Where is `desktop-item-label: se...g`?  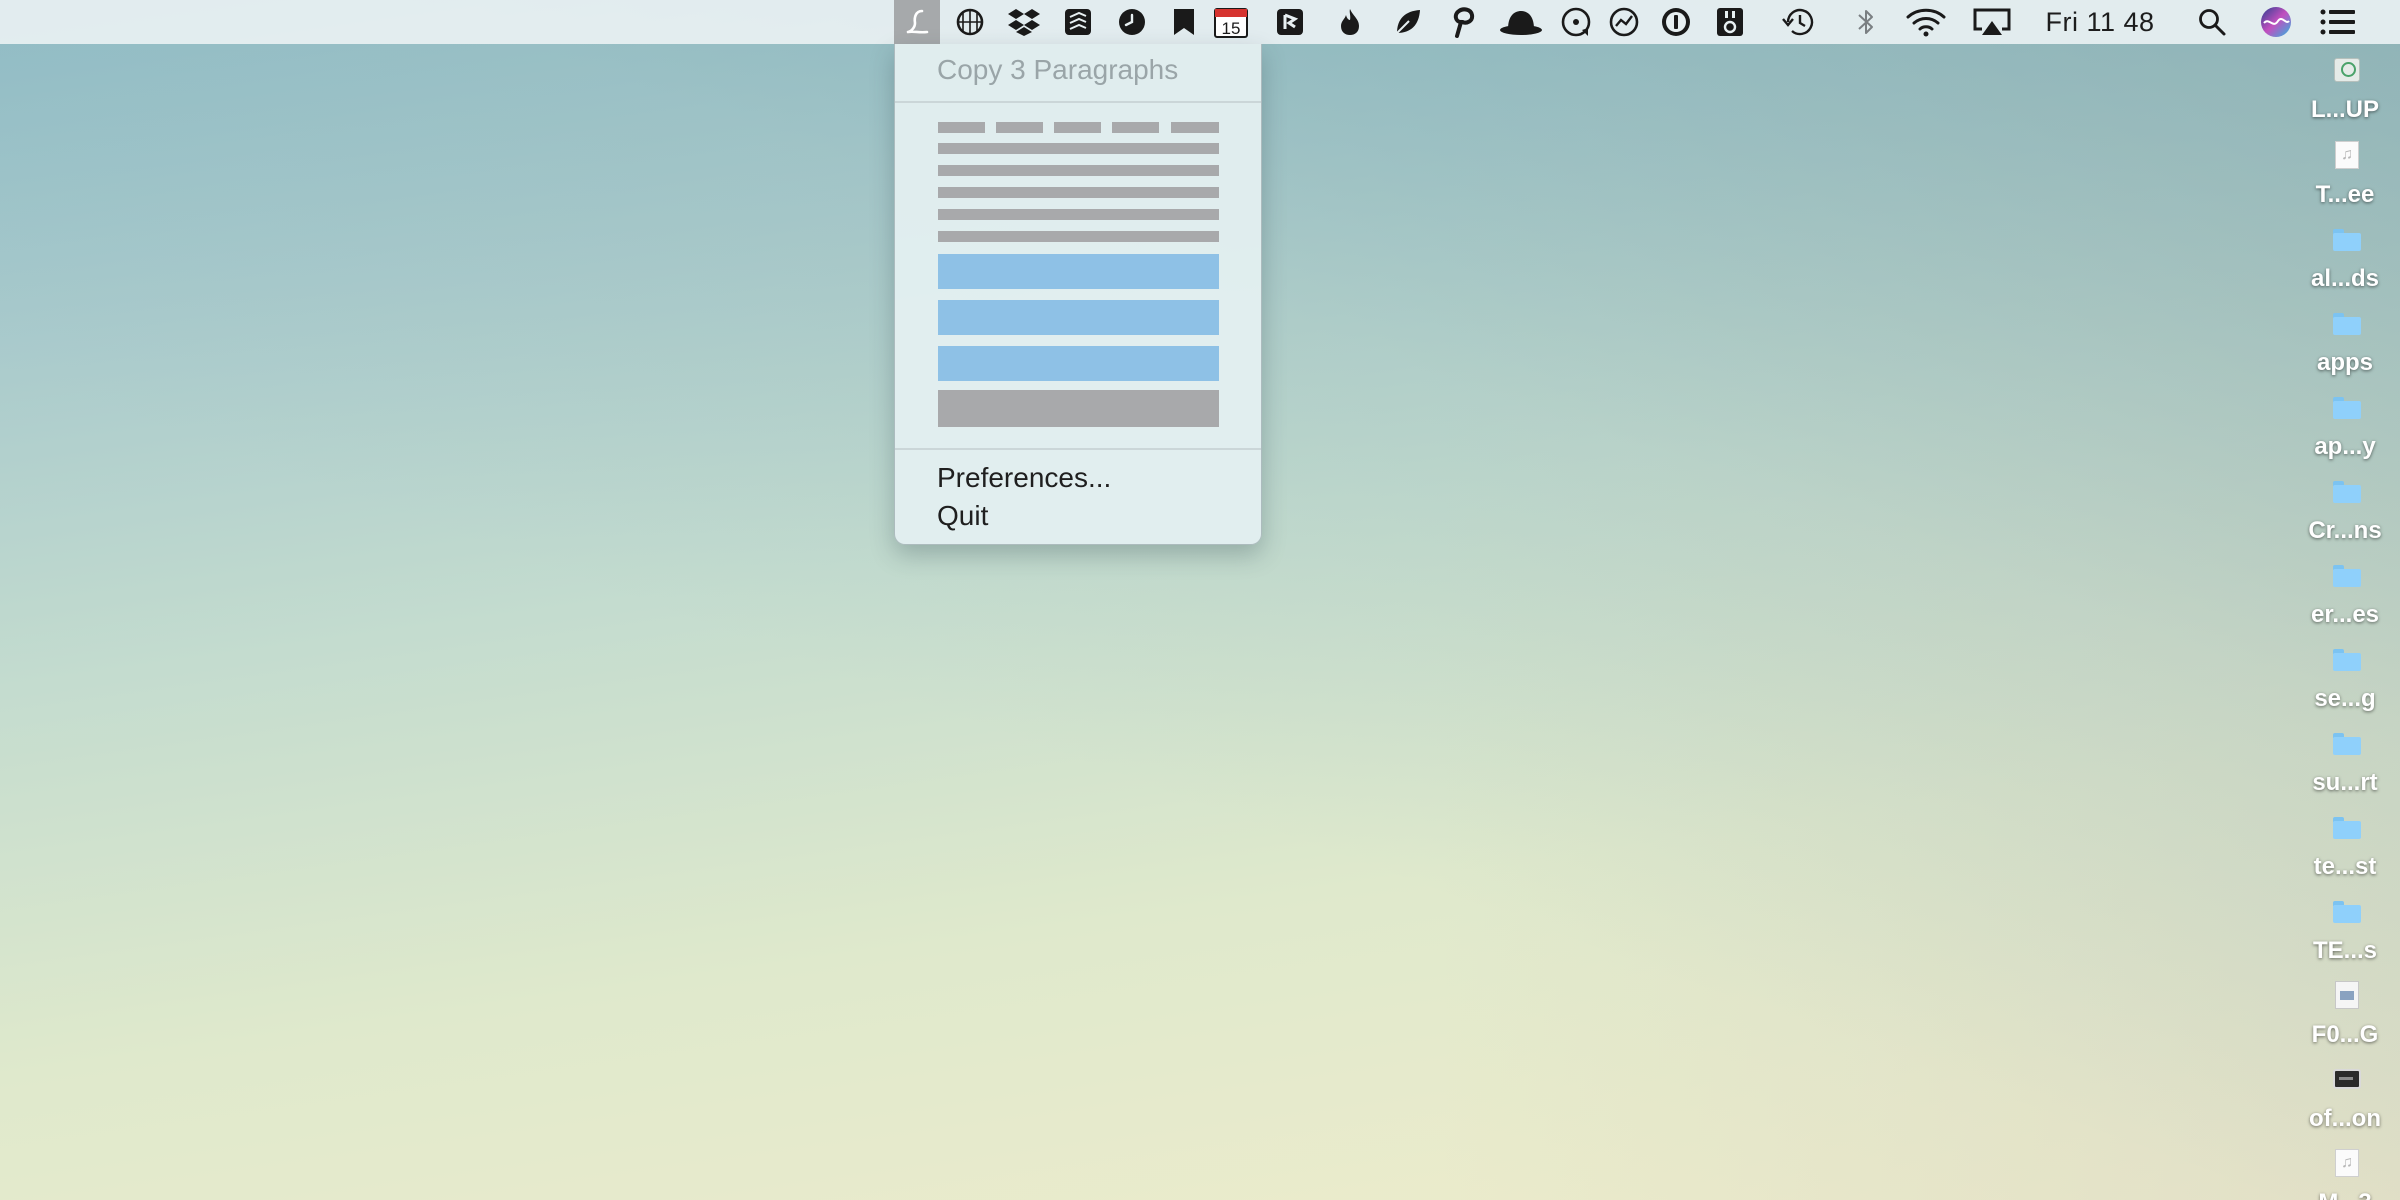
desktop-item-label: se...g is located at coordinates (2345, 698).